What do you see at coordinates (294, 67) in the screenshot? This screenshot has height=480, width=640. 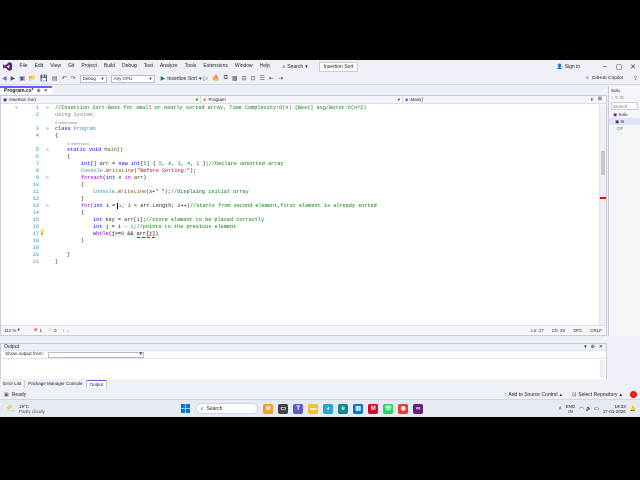 I see `search-box: ⌕ Search ▾` at bounding box center [294, 67].